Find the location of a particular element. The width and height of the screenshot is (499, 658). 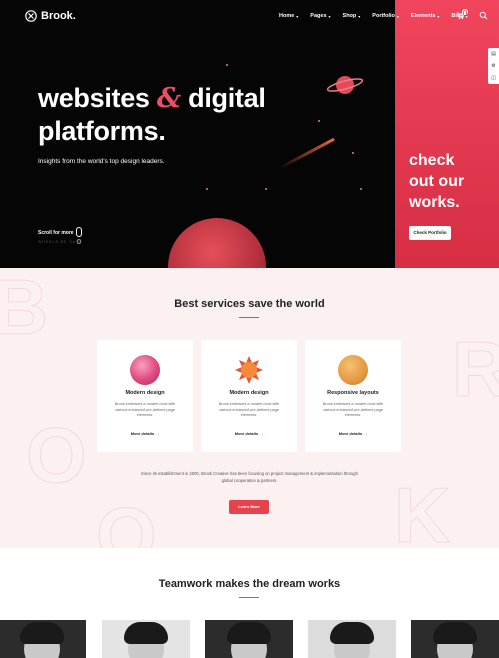

menu-item-pages: Pages ▾ is located at coordinates (320, 16).